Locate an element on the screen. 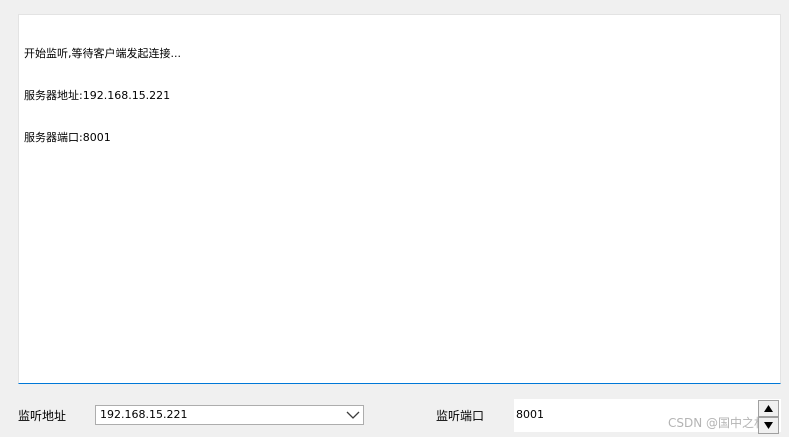  address-combobox: 192.168.15.221 is located at coordinates (229, 415).